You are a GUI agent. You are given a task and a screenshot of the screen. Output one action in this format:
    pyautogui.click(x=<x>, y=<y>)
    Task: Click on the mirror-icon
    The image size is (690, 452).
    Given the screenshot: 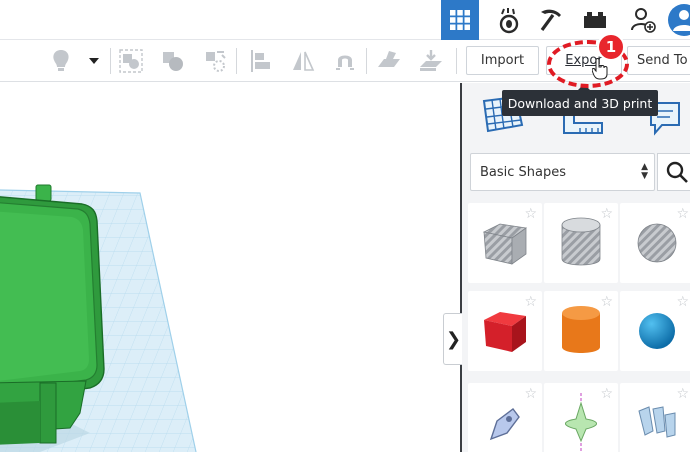 What is the action you would take?
    pyautogui.click(x=304, y=61)
    